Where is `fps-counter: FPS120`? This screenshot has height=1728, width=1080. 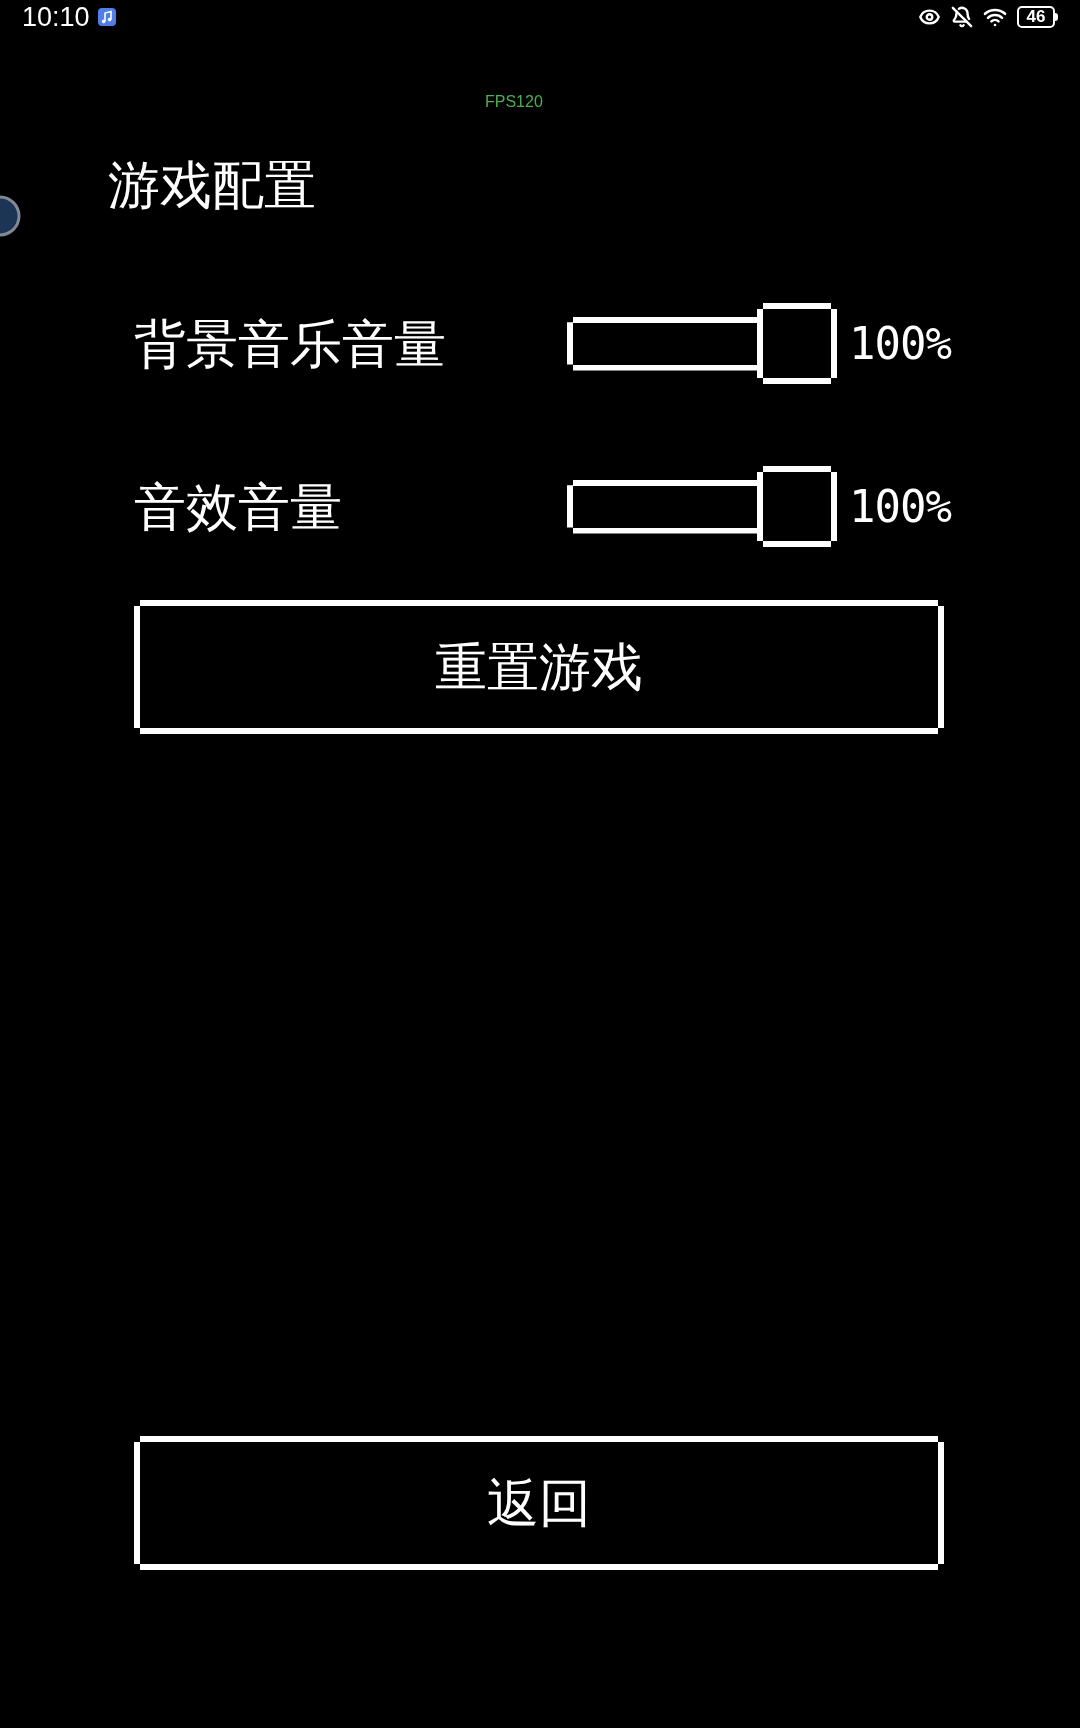
fps-counter: FPS120 is located at coordinates (514, 101).